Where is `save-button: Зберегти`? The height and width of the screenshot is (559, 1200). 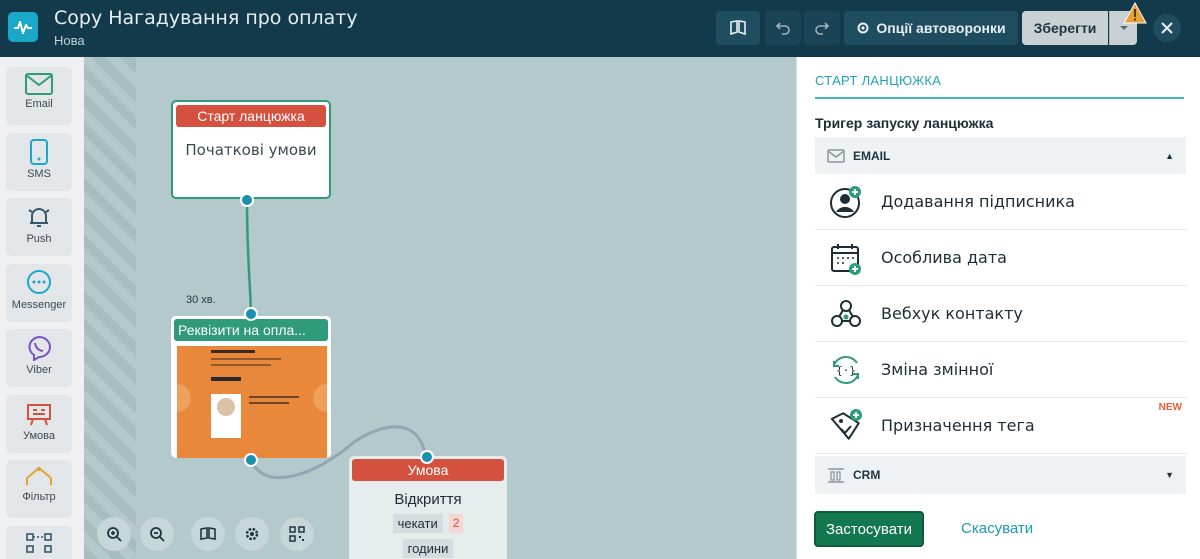 save-button: Зберегти is located at coordinates (1065, 28).